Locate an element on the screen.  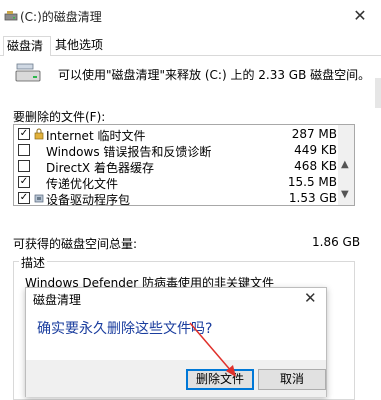
file-row: ✓ 设备驱动程序包 1.53 GB is located at coordinates (176, 198).